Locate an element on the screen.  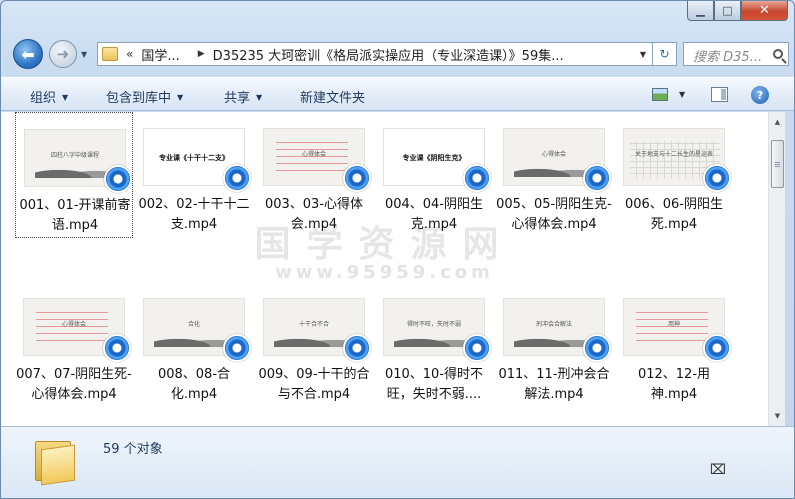
new-folder-button: 新建文件夹 is located at coordinates (332, 96).